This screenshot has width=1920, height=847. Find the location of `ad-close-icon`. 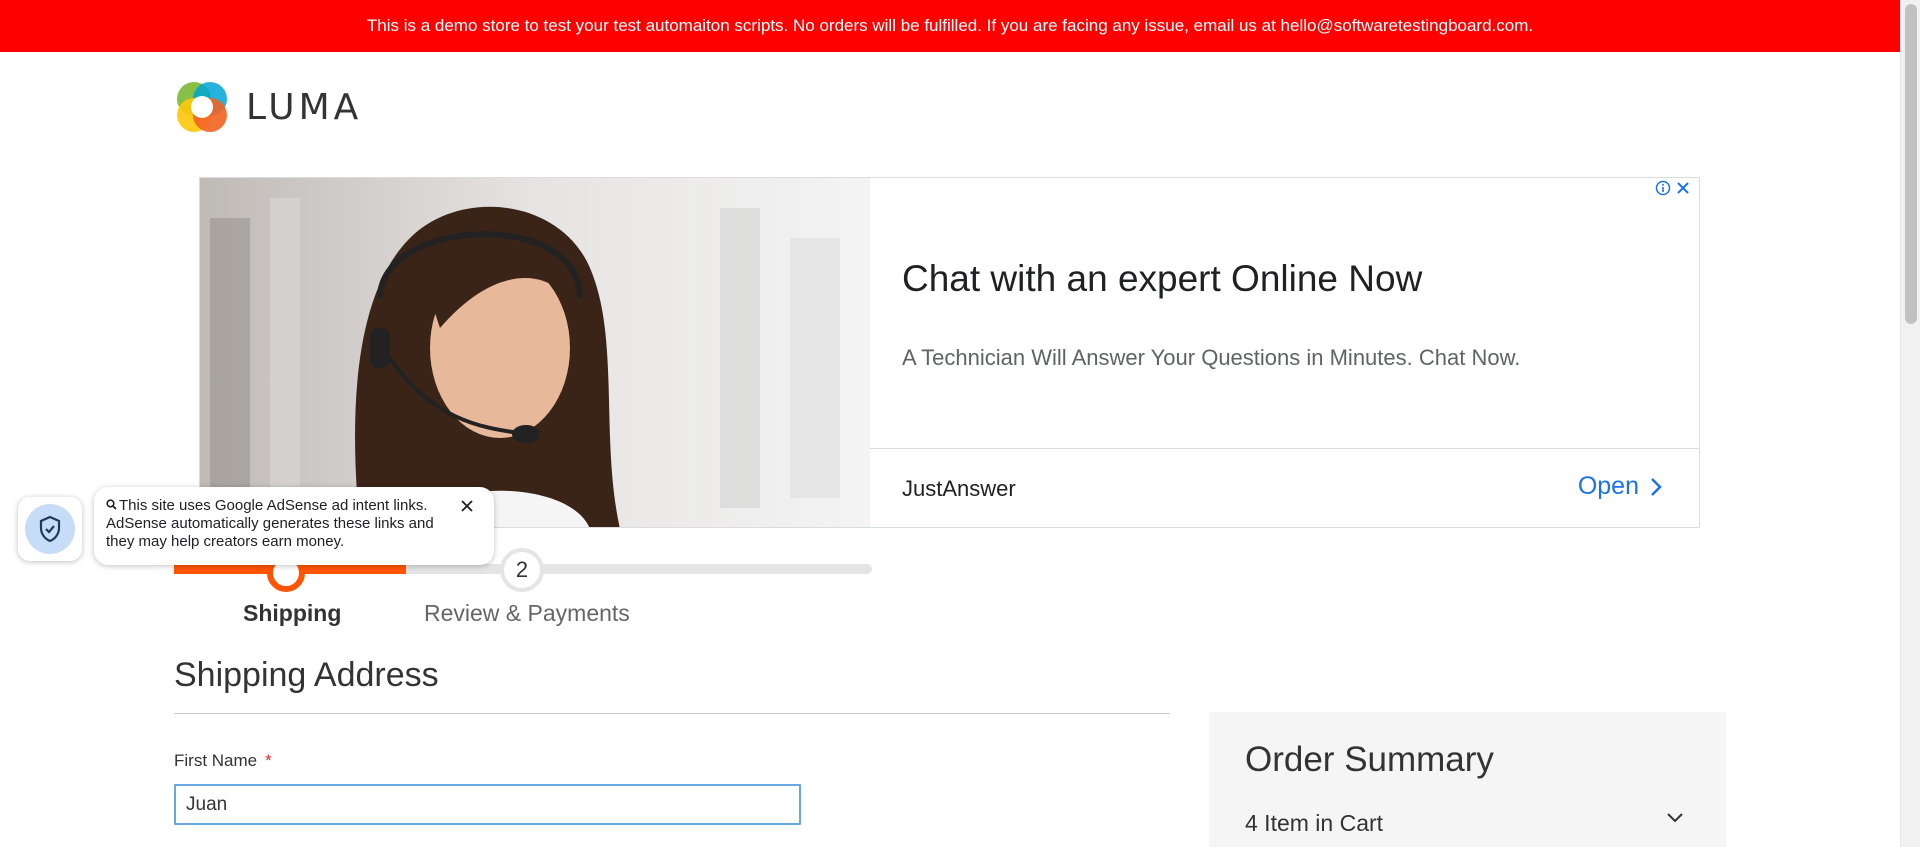

ad-close-icon is located at coordinates (1683, 188).